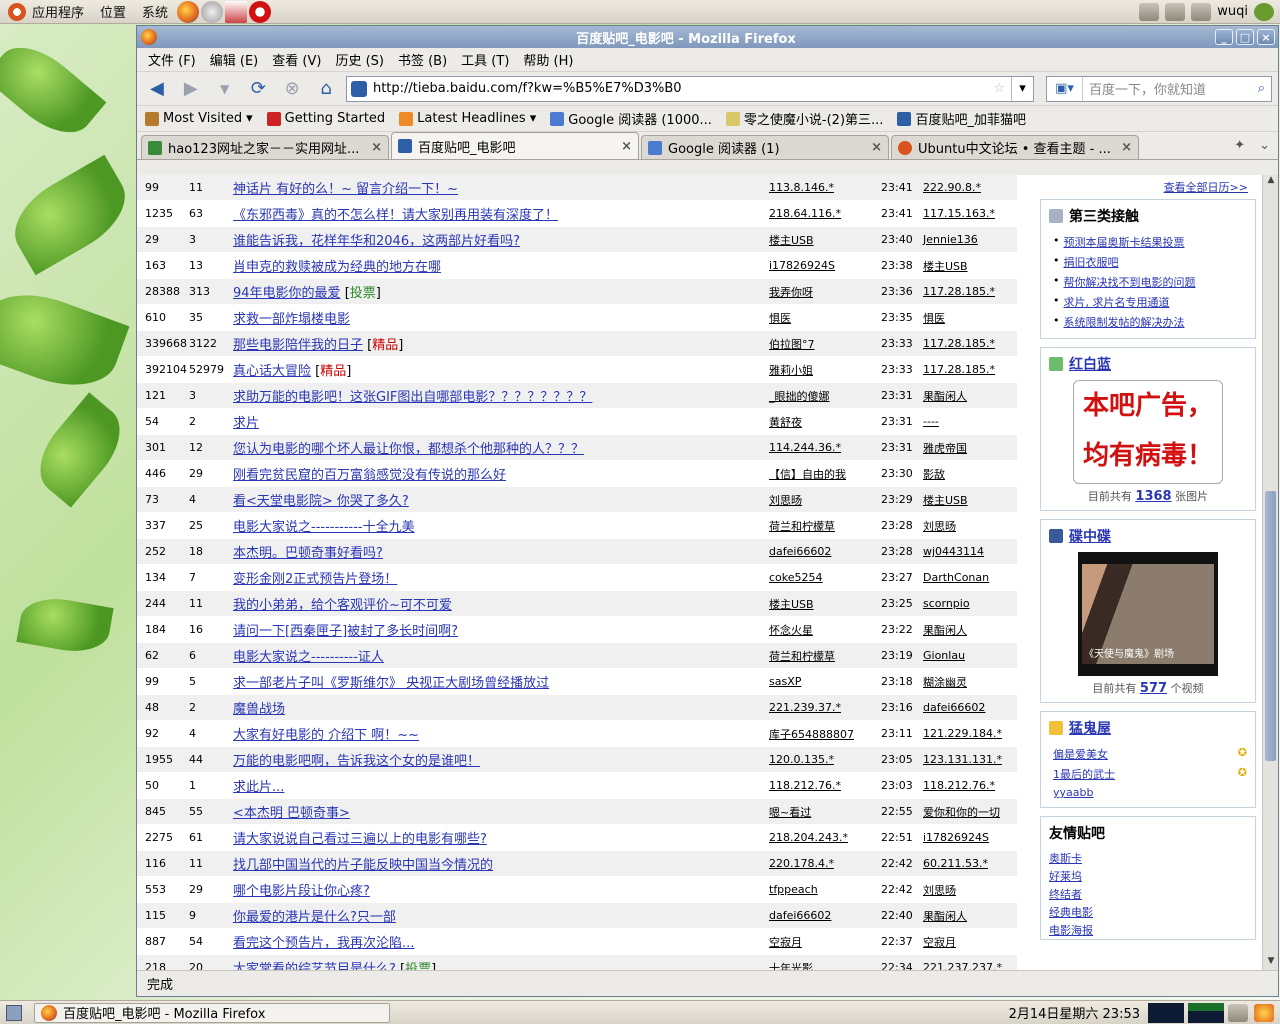 Image resolution: width=1280 pixels, height=1024 pixels. Describe the element at coordinates (970, 551) in the screenshot. I see `last-replier: wj0443114` at that location.